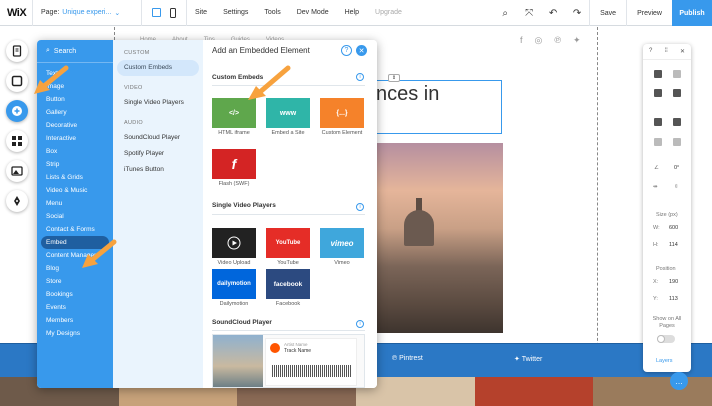 The height and width of the screenshot is (406, 712). What do you see at coordinates (658, 122) in the screenshot?
I see `arrange-forward-icon` at bounding box center [658, 122].